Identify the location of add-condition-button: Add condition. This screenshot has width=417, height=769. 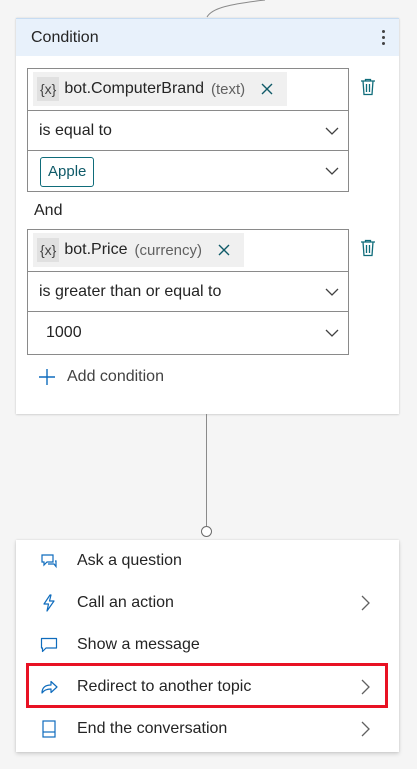
(101, 377).